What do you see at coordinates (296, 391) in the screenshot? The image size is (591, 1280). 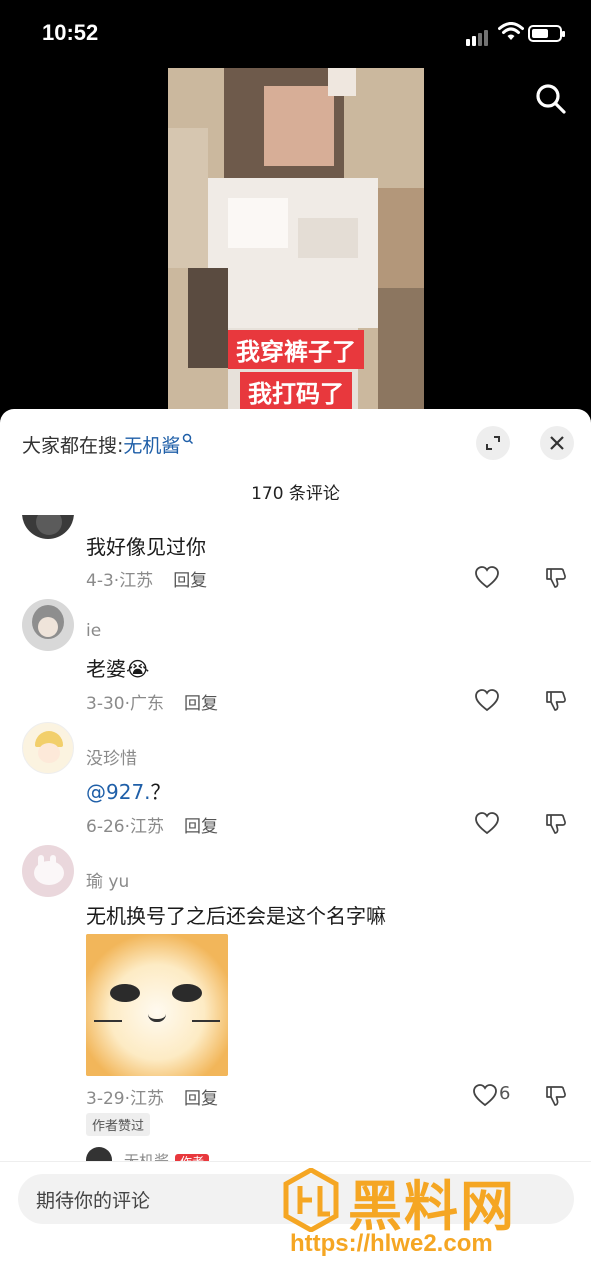 I see `video-caption-2: 我打码了` at bounding box center [296, 391].